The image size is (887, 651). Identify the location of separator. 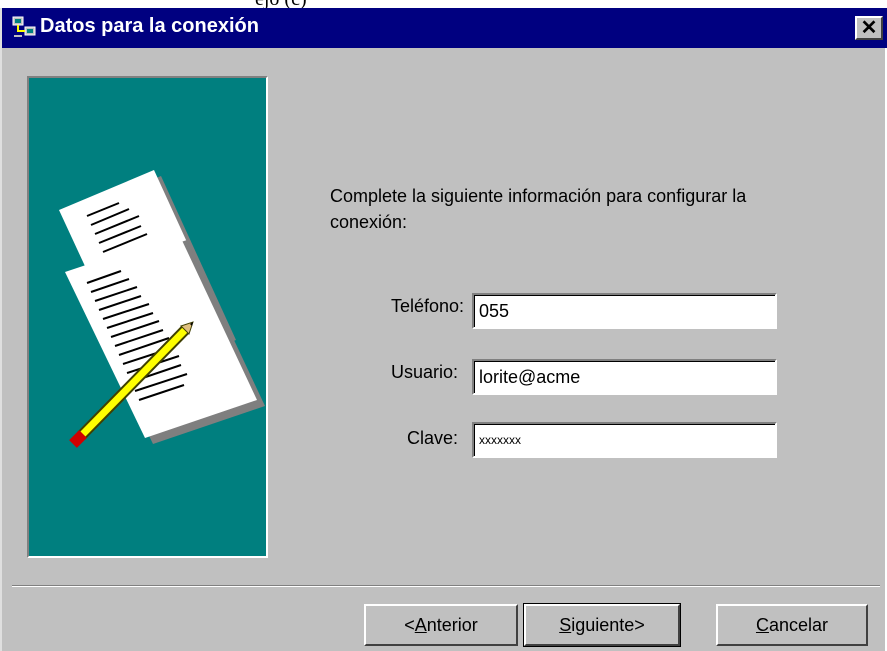
(446, 586).